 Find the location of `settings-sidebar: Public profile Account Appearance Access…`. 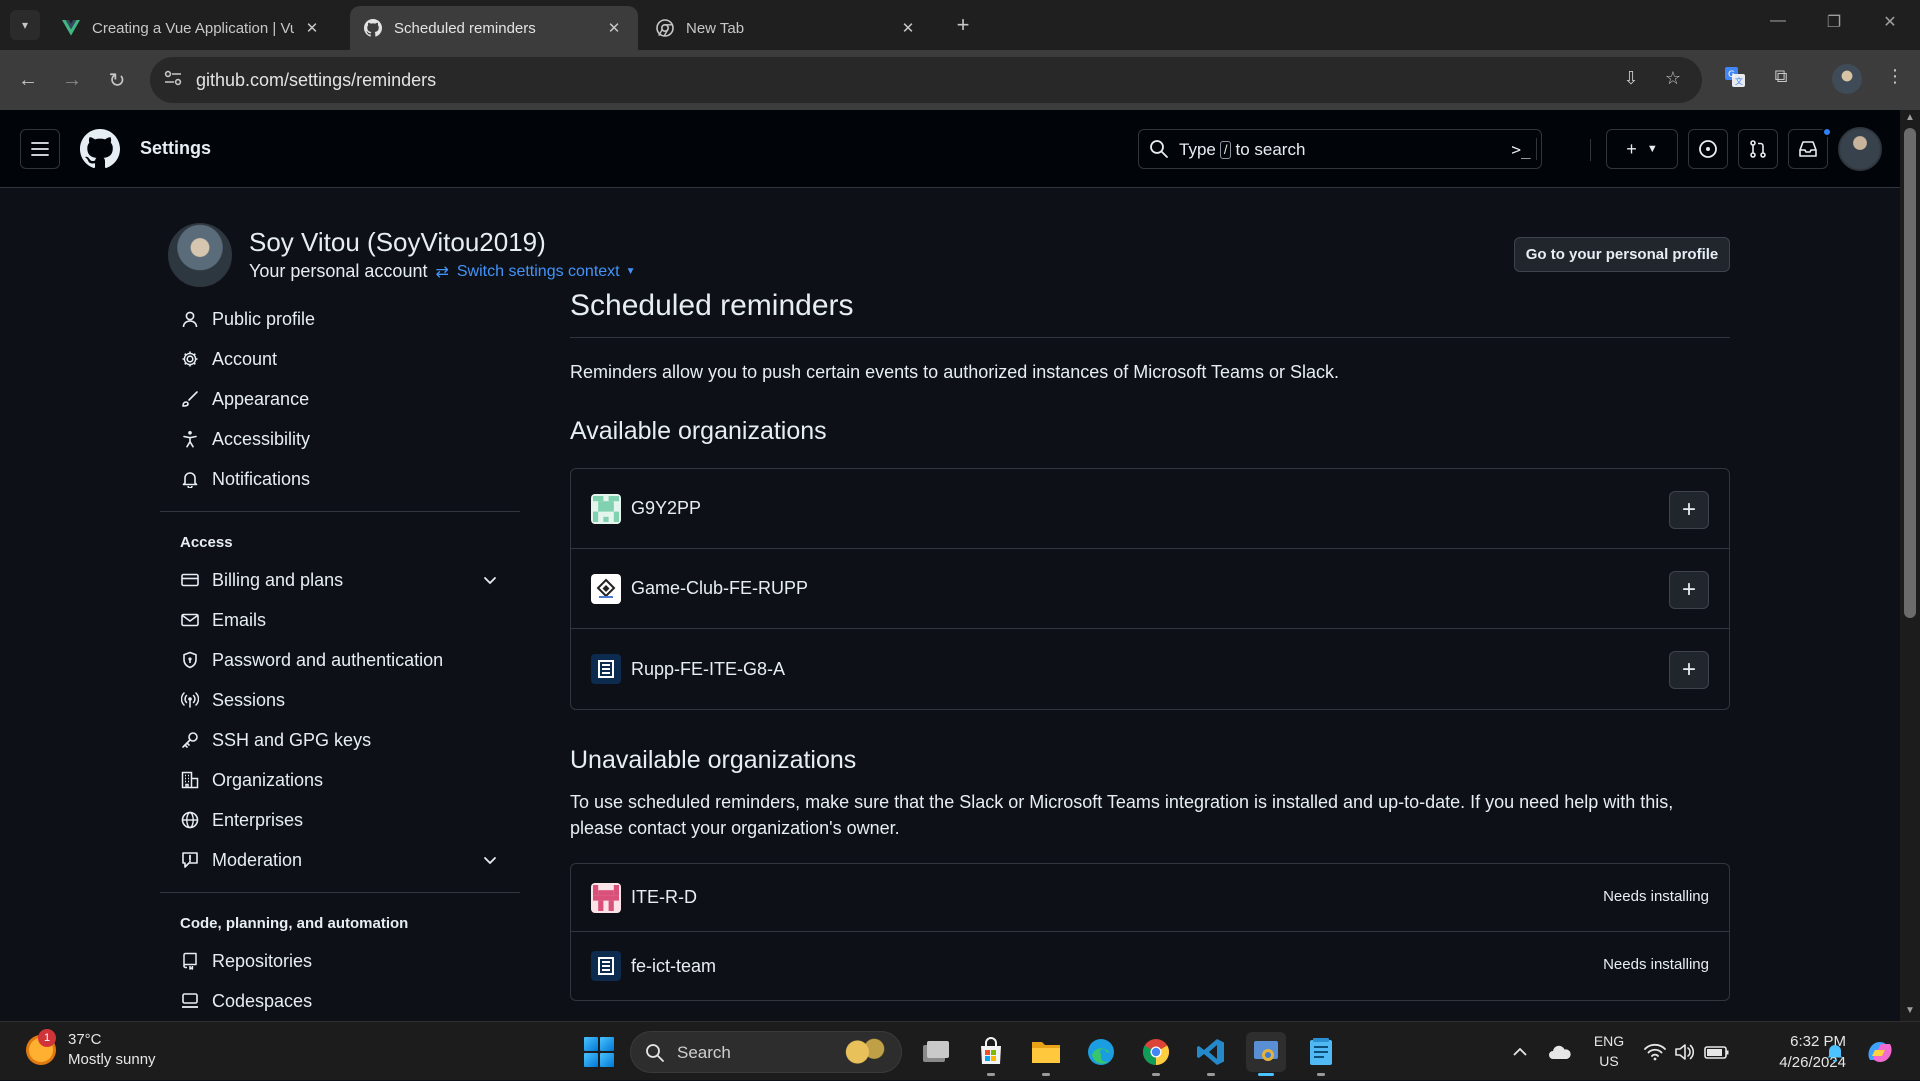

settings-sidebar: Public profile Account Appearance Access… is located at coordinates (340, 660).